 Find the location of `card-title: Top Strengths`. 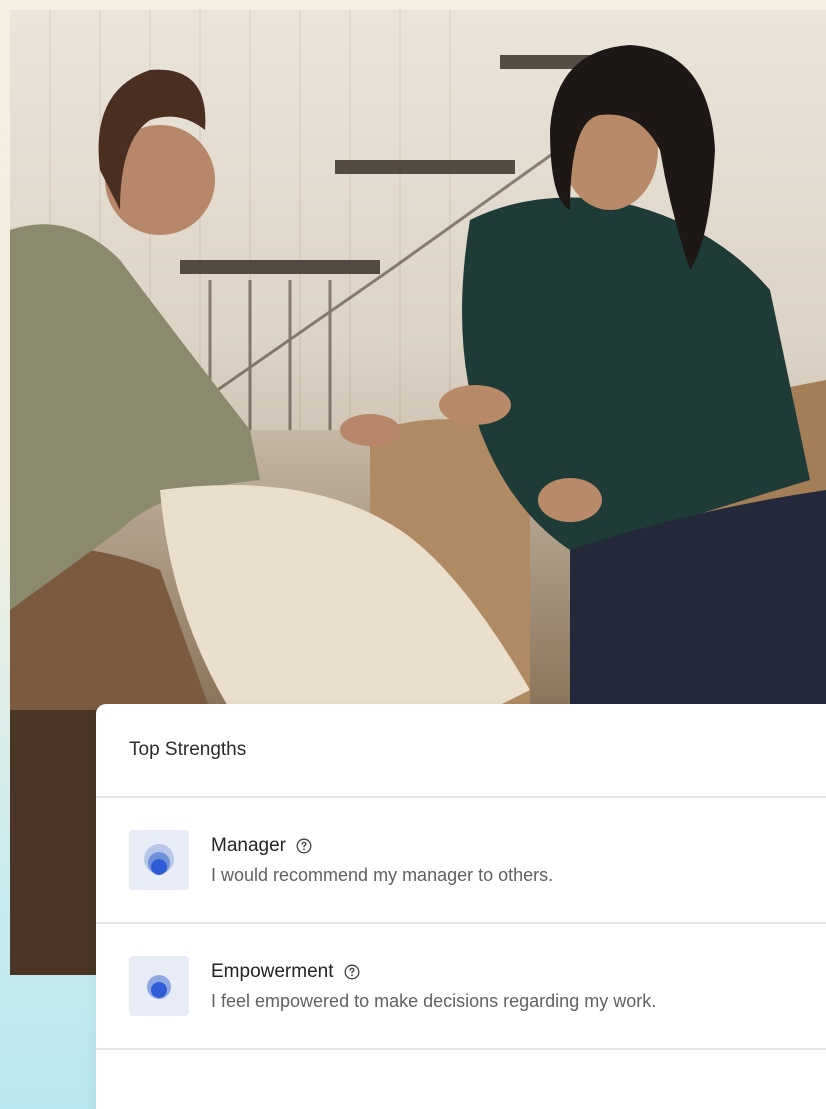

card-title: Top Strengths is located at coordinates (188, 749).